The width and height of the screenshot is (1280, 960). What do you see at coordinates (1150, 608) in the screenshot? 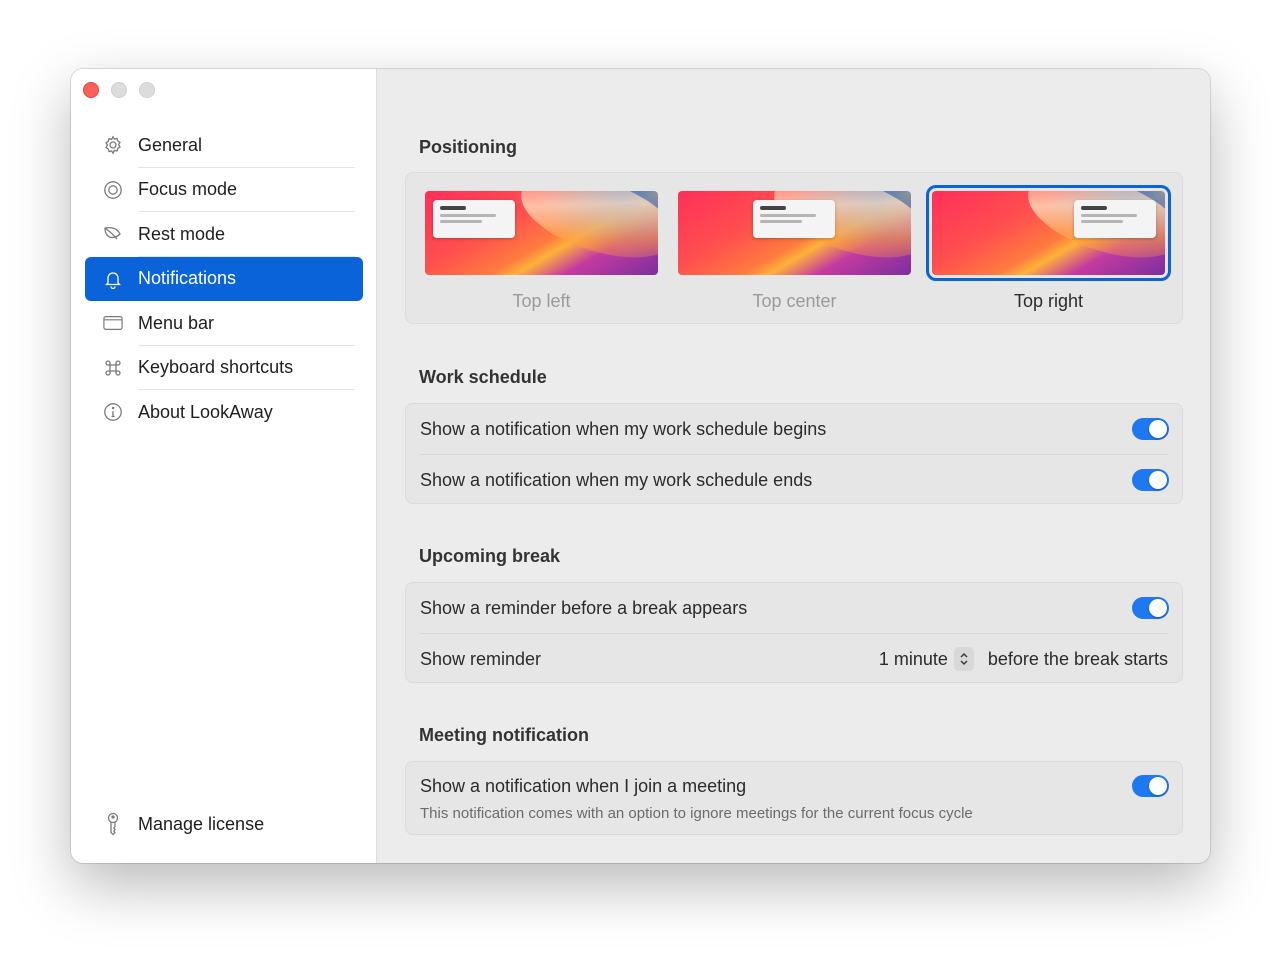
I see `break-reminder-toggle` at bounding box center [1150, 608].